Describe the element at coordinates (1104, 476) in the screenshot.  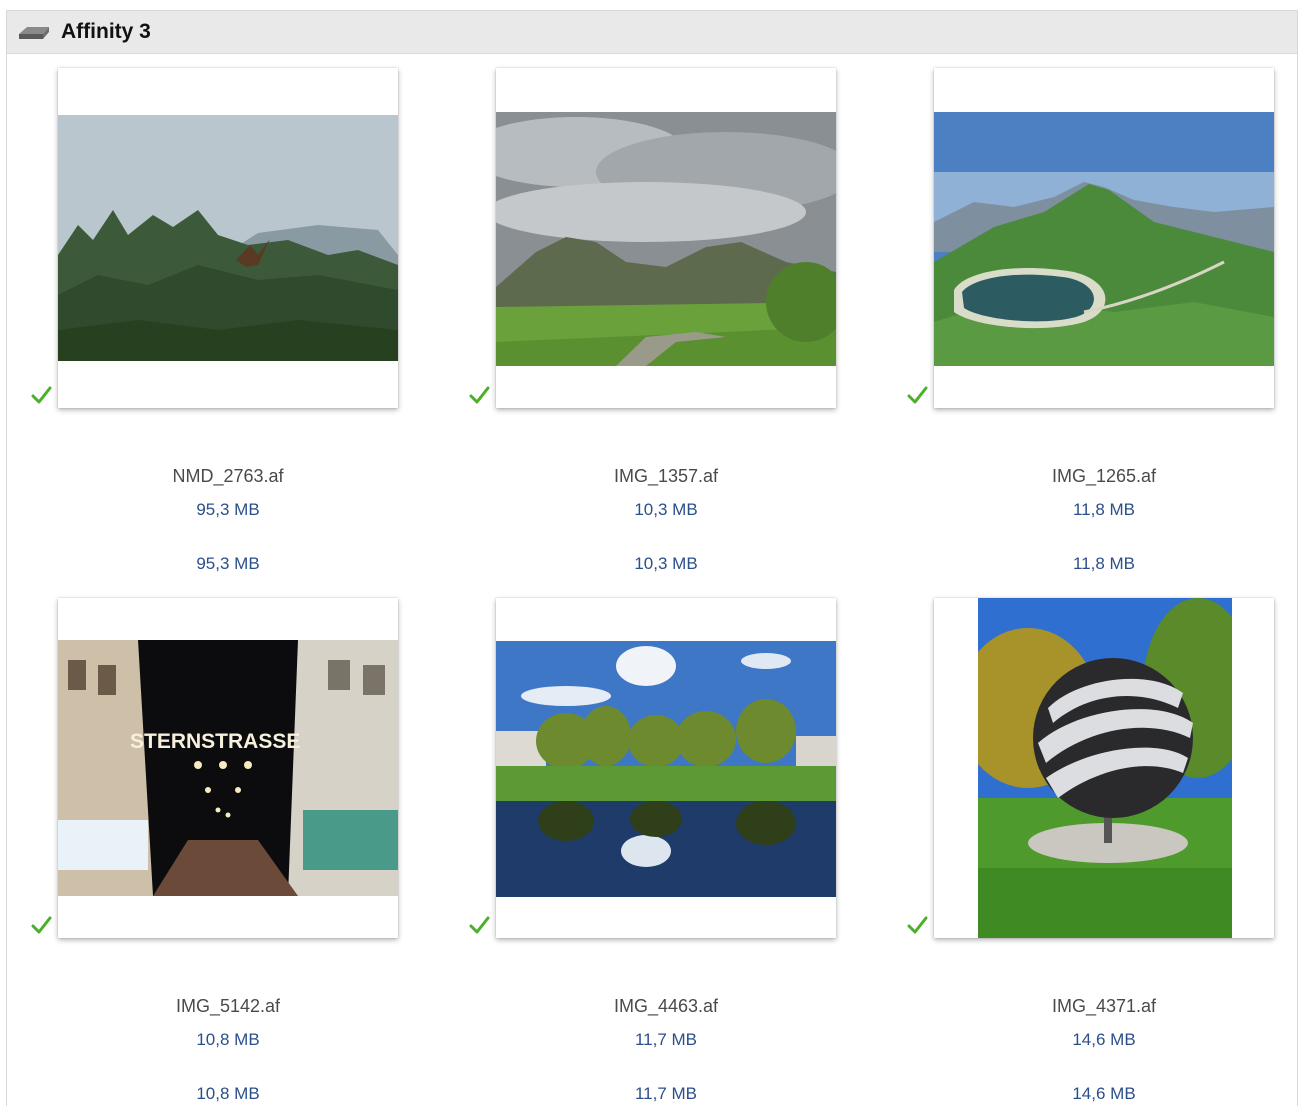
I see `file-name: IMG_1265.af` at that location.